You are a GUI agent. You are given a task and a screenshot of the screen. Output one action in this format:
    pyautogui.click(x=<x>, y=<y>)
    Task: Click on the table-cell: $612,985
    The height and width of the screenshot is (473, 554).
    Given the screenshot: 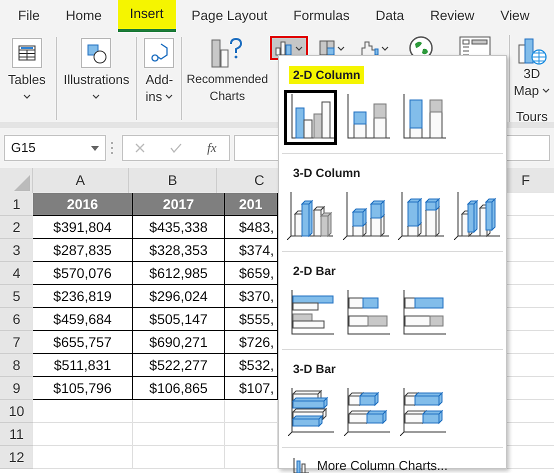 What is the action you would take?
    pyautogui.click(x=179, y=273)
    